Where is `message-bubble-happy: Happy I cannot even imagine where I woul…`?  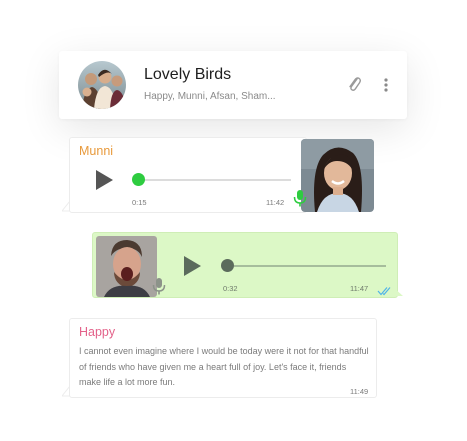
message-bubble-happy: Happy I cannot even imagine where I woul… is located at coordinates (223, 358).